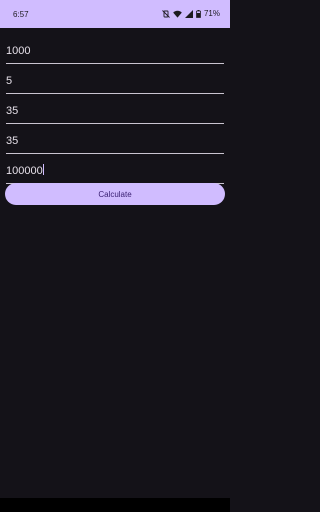  I want to click on navigation-bar, so click(115, 505).